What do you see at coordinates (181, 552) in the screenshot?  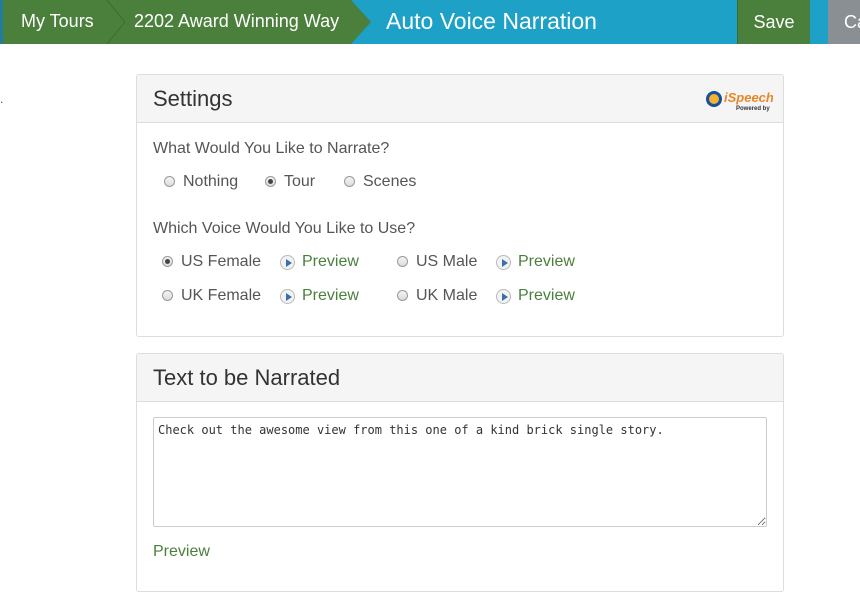 I see `narration-preview-link: Preview` at bounding box center [181, 552].